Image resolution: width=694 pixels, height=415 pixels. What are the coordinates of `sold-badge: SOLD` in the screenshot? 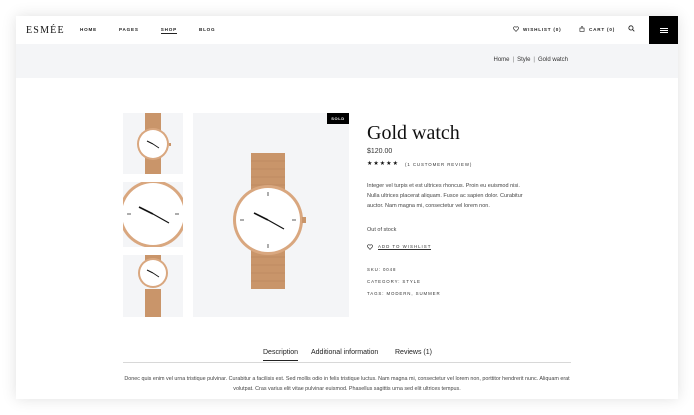 It's located at (338, 118).